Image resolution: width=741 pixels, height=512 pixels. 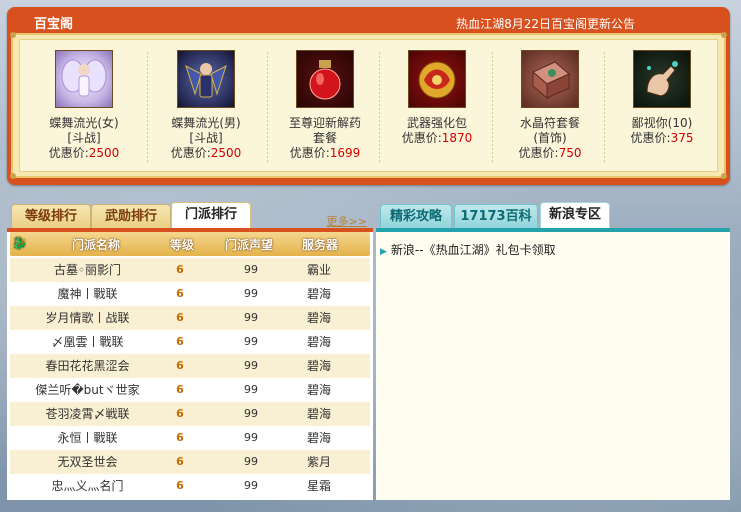 What do you see at coordinates (190, 462) in the screenshot?
I see `table-row: 无双圣世会 6 99 紫月` at bounding box center [190, 462].